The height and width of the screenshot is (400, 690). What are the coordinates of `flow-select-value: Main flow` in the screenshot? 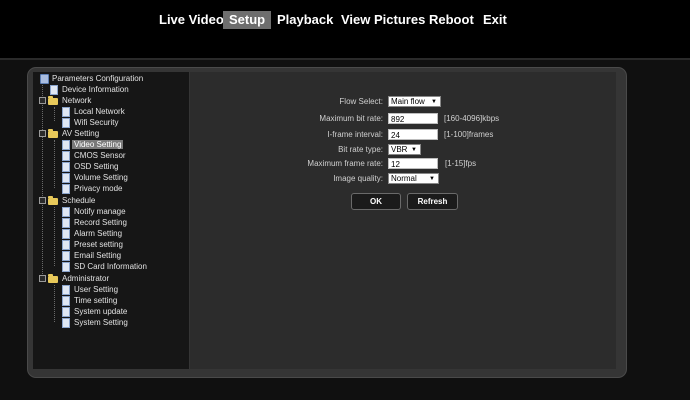 It's located at (408, 101).